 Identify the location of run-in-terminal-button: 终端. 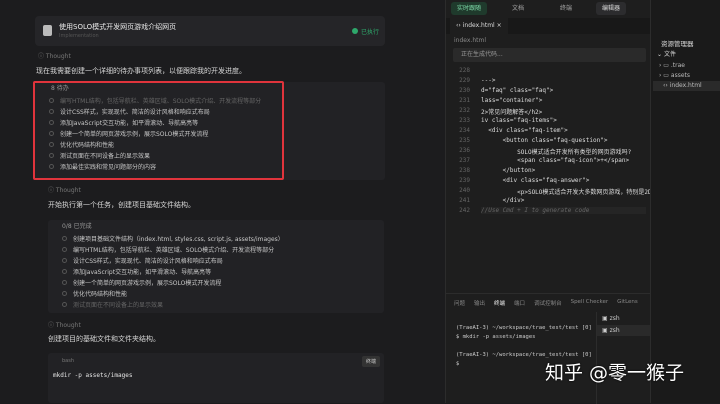
(370, 361).